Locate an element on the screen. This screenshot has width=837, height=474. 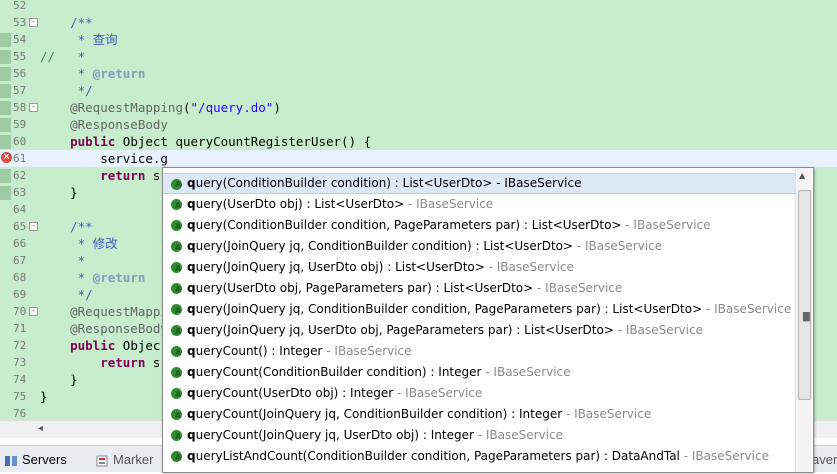
line-number: 72 is located at coordinates (20, 345).